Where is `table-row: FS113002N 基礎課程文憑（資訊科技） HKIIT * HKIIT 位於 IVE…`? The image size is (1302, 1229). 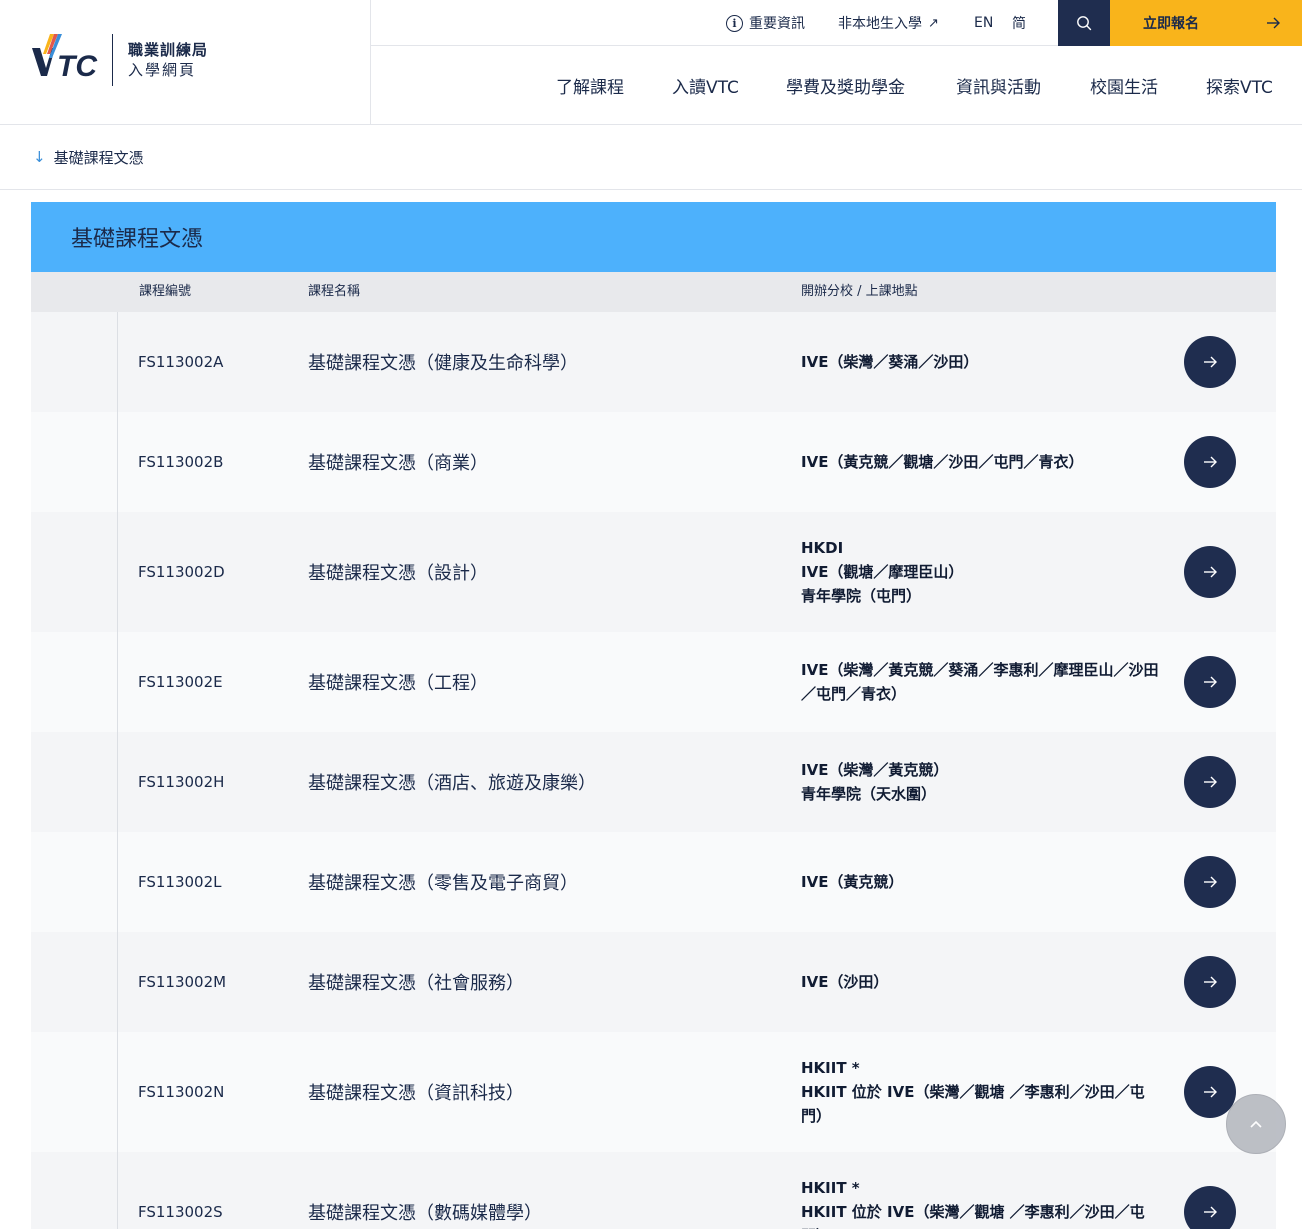
table-row: FS113002N 基礎課程文憑（資訊科技） HKIIT * HKIIT 位於 IVE… is located at coordinates (653, 1092).